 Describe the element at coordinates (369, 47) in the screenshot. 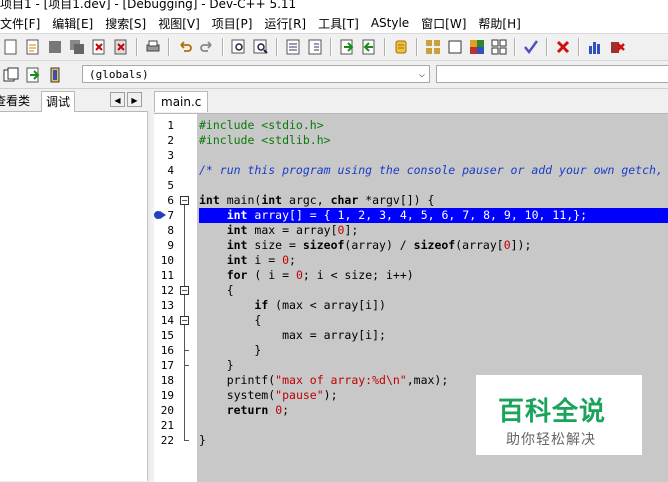

I see `bookmark-icon` at that location.